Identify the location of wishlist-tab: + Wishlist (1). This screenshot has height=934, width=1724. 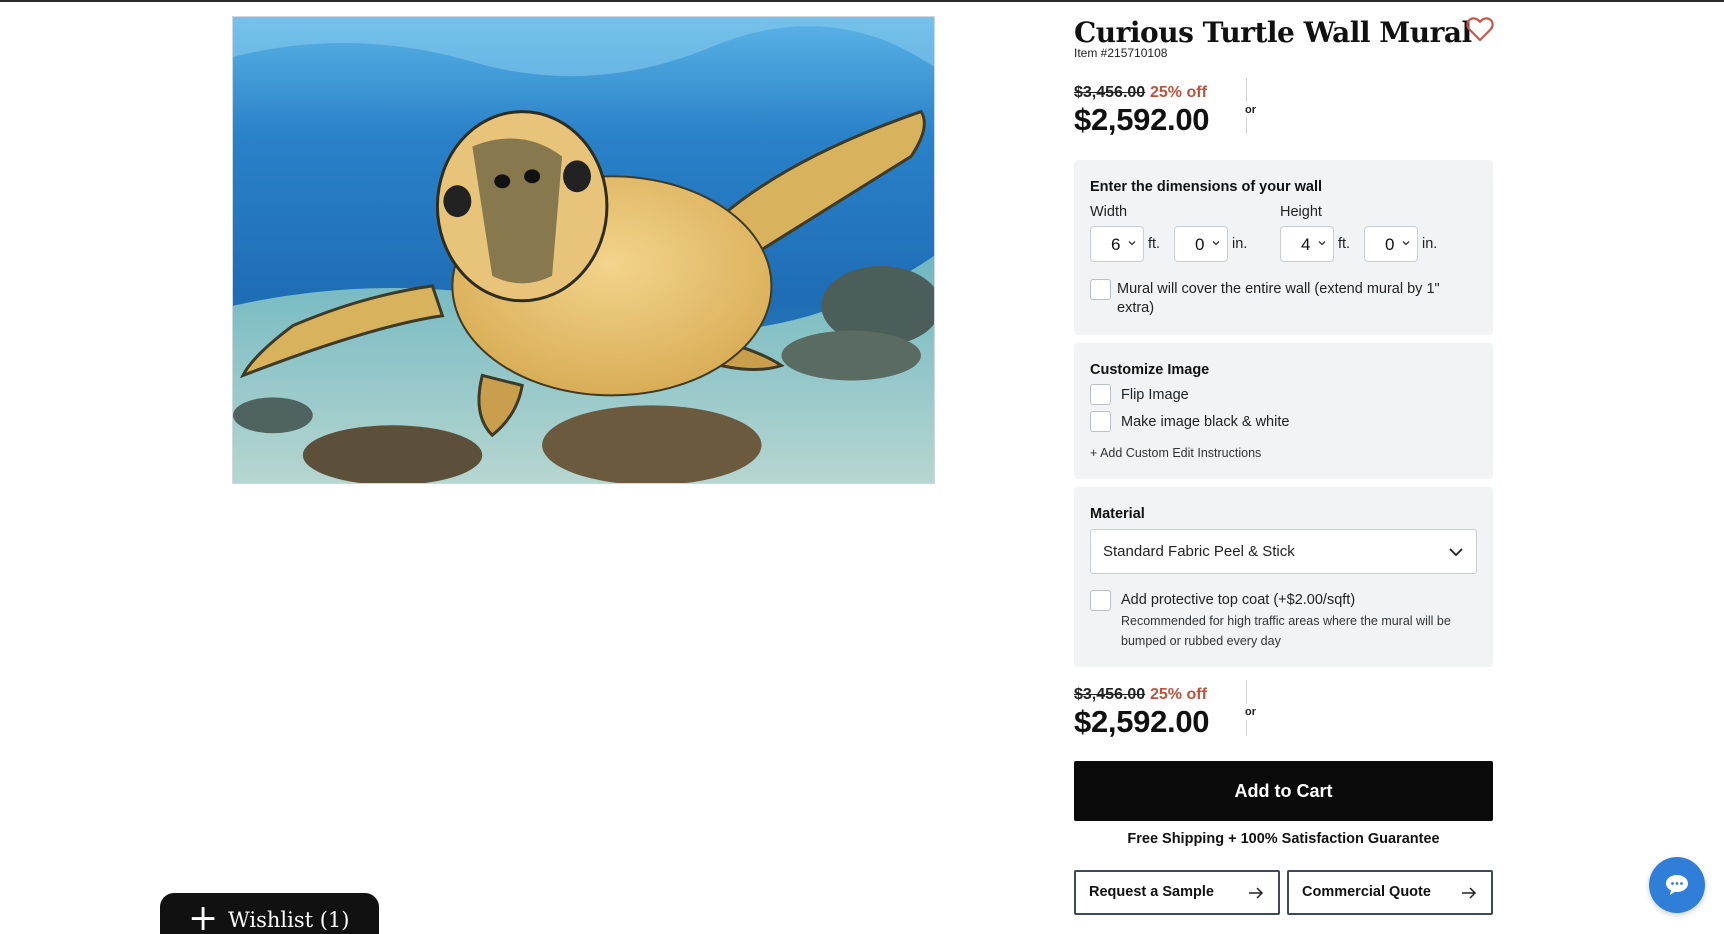
(269, 913).